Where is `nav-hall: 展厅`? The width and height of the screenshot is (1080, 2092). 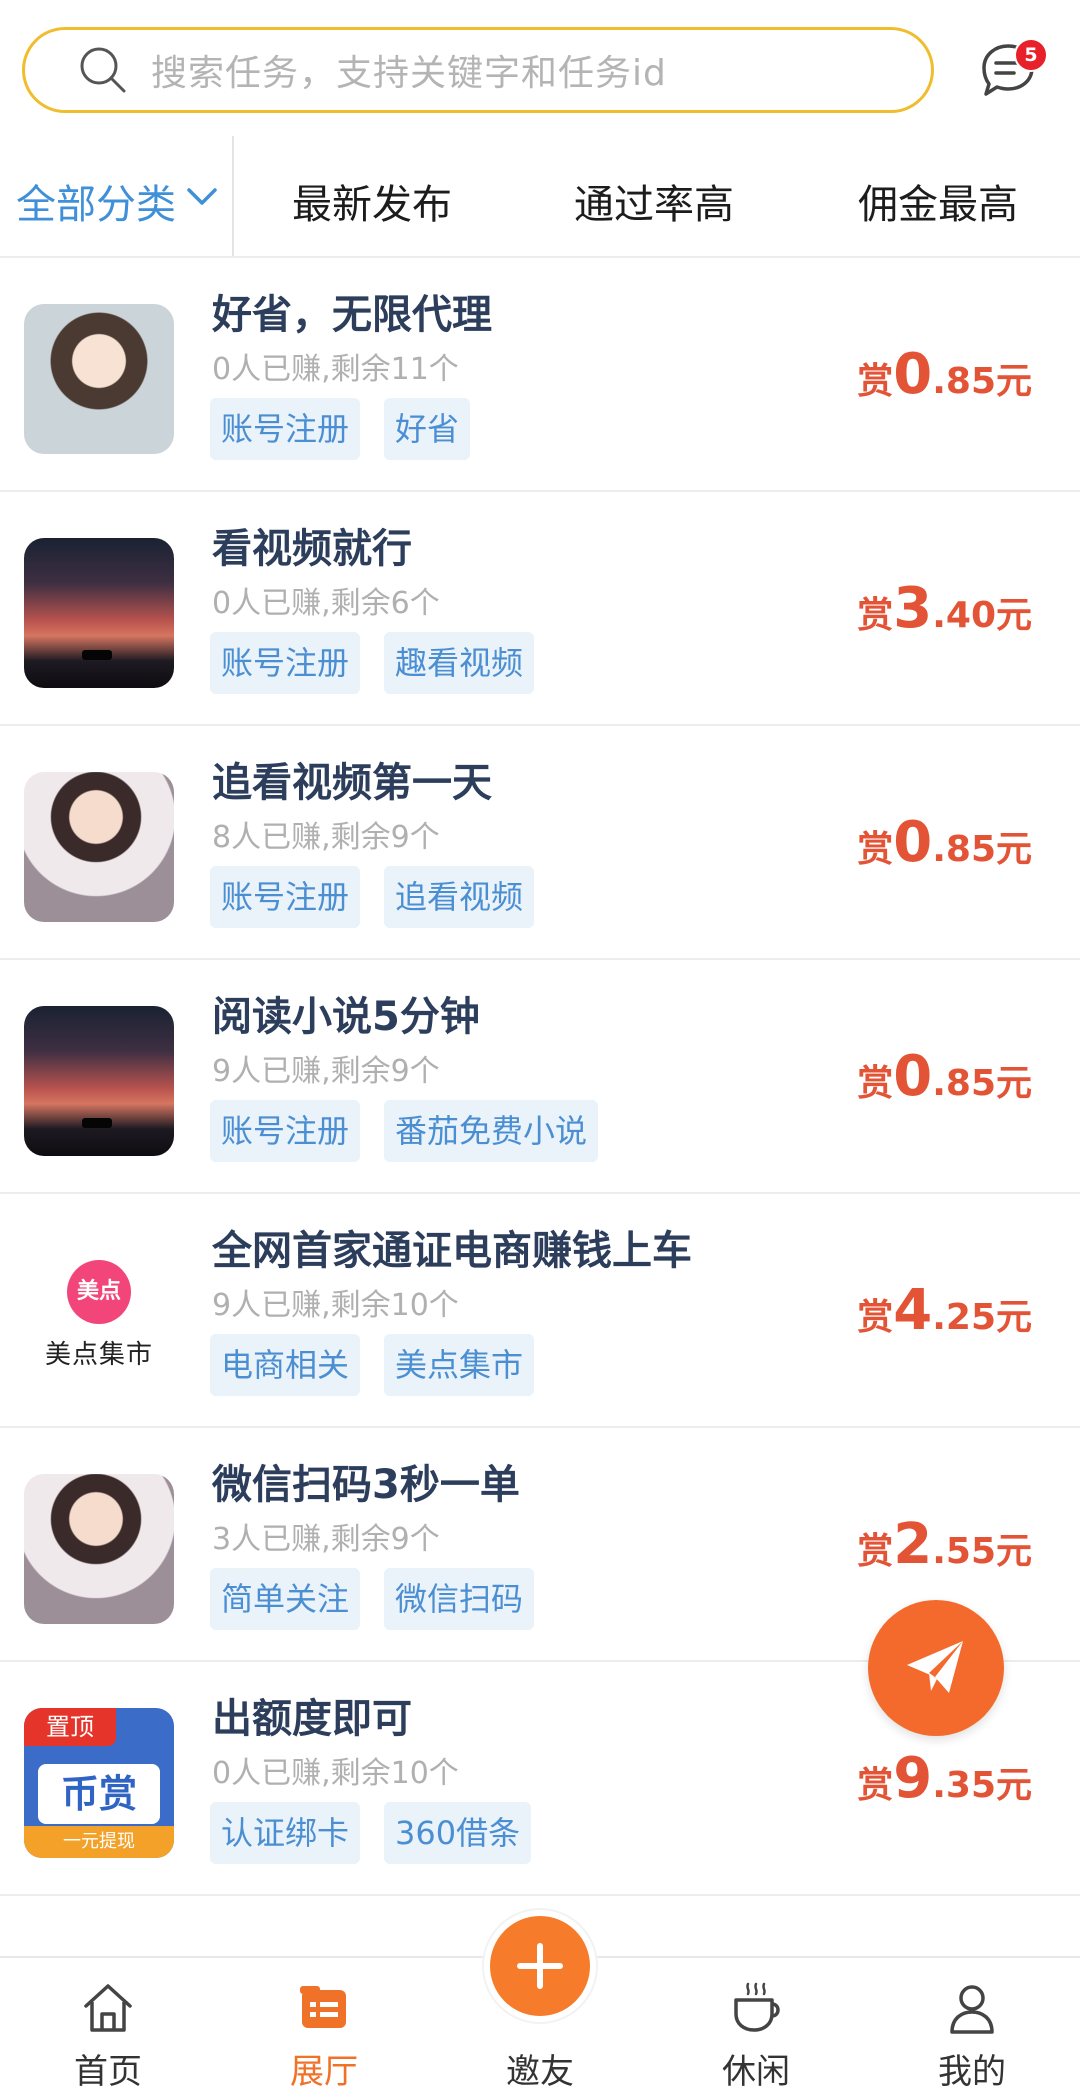
nav-hall: 展厅 is located at coordinates (324, 2025).